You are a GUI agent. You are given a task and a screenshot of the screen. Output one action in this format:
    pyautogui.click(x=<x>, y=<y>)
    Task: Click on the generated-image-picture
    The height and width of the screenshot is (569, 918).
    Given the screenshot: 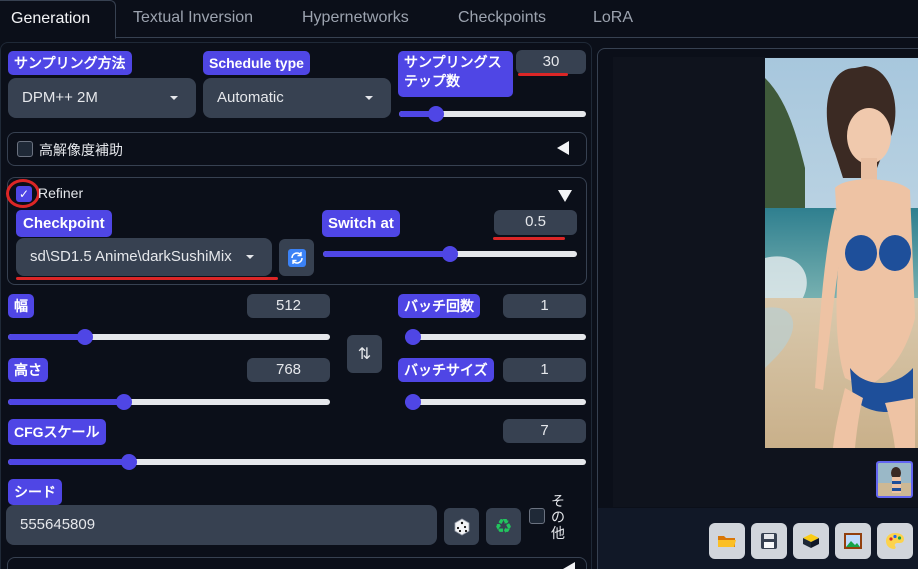 What is the action you would take?
    pyautogui.click(x=841, y=253)
    